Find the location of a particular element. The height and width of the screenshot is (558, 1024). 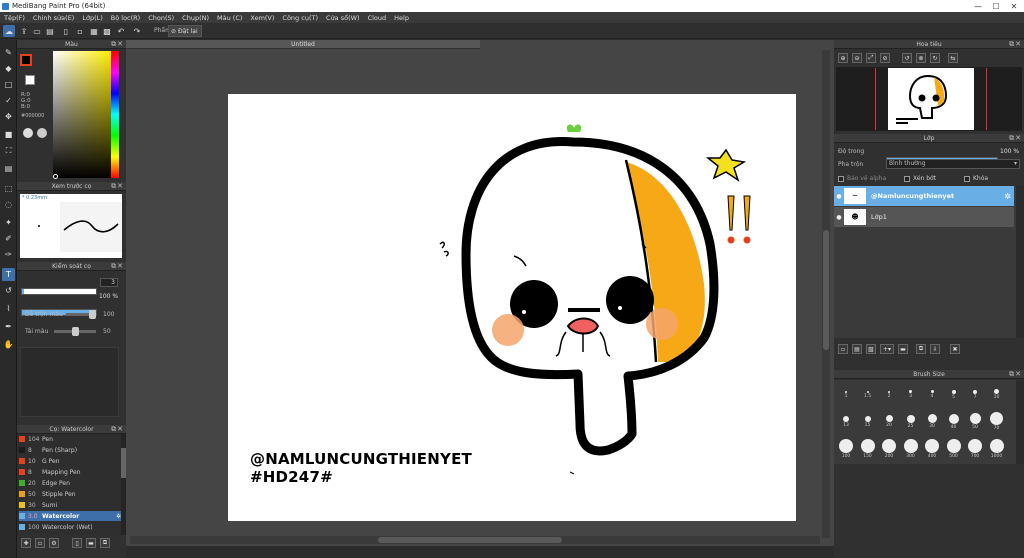

menu-filter: Bộ lọc(R) is located at coordinates (125, 18).